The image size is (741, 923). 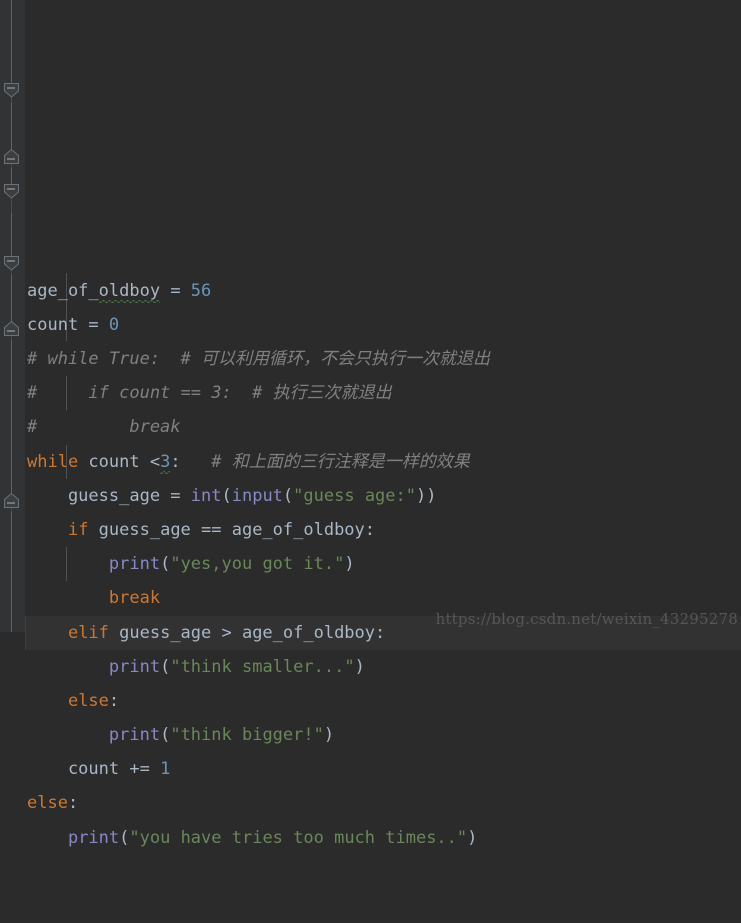 What do you see at coordinates (206, 495) in the screenshot?
I see `code-token: int` at bounding box center [206, 495].